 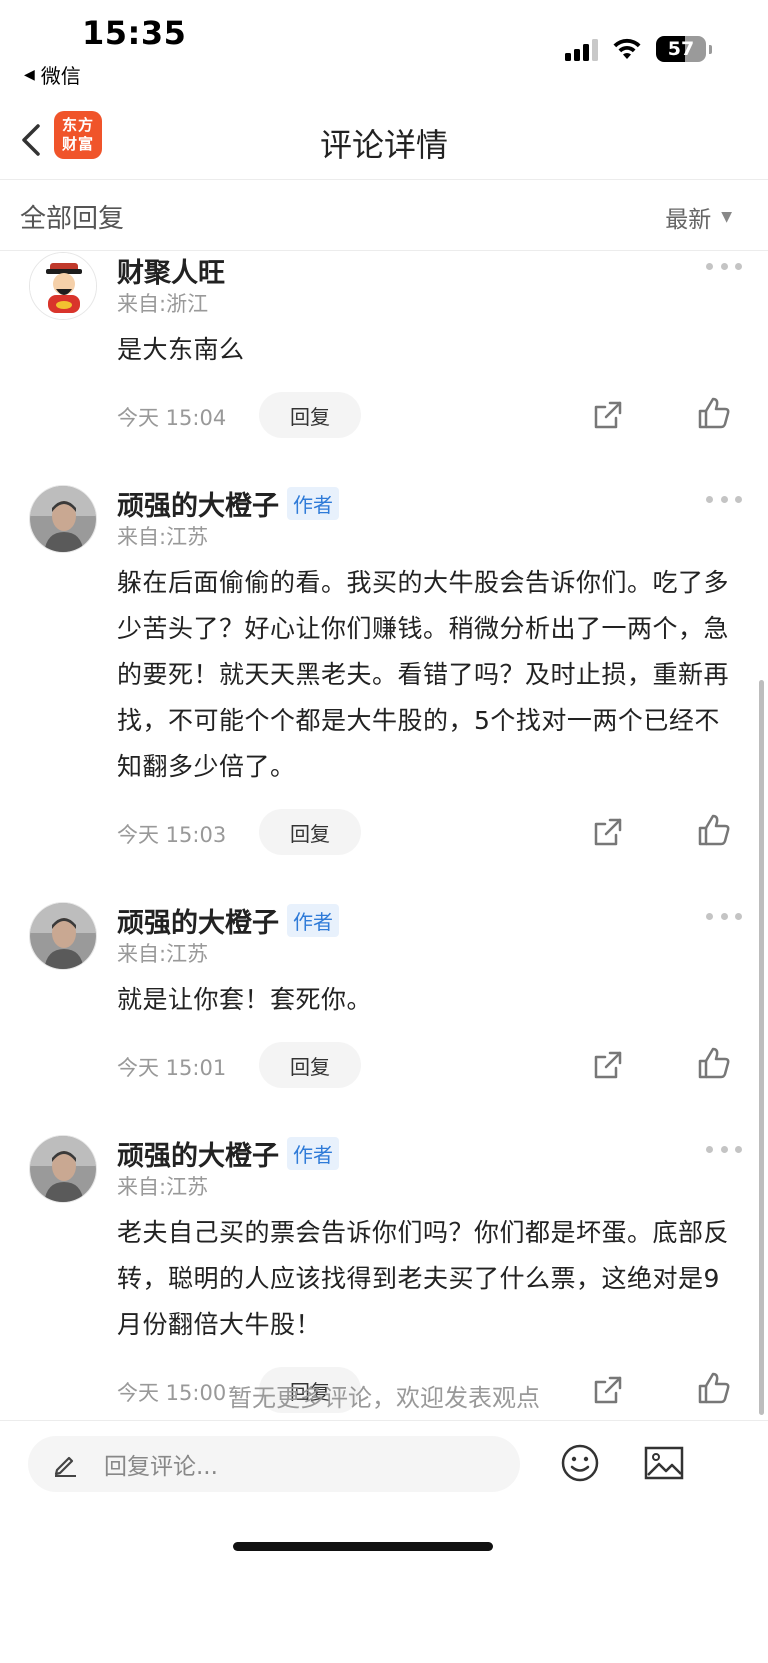 I want to click on comment-text: 就是让你套！套死你。, so click(x=245, y=999).